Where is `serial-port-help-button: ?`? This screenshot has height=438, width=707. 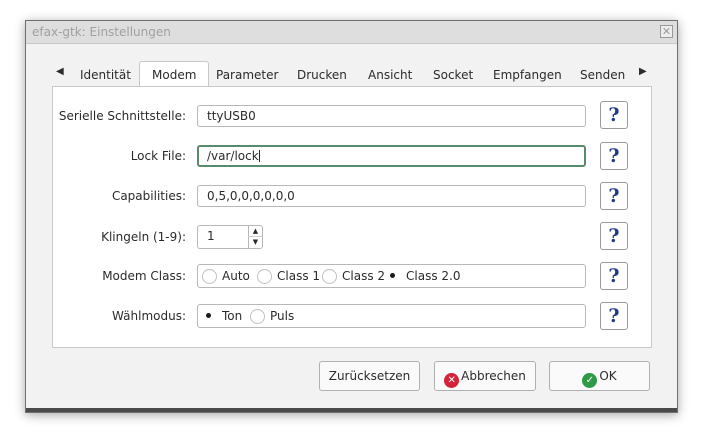 serial-port-help-button: ? is located at coordinates (614, 115).